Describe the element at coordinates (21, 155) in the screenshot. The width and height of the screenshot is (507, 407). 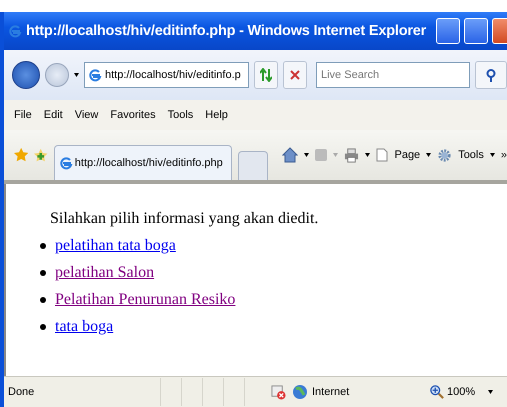
I see `star-icon` at that location.